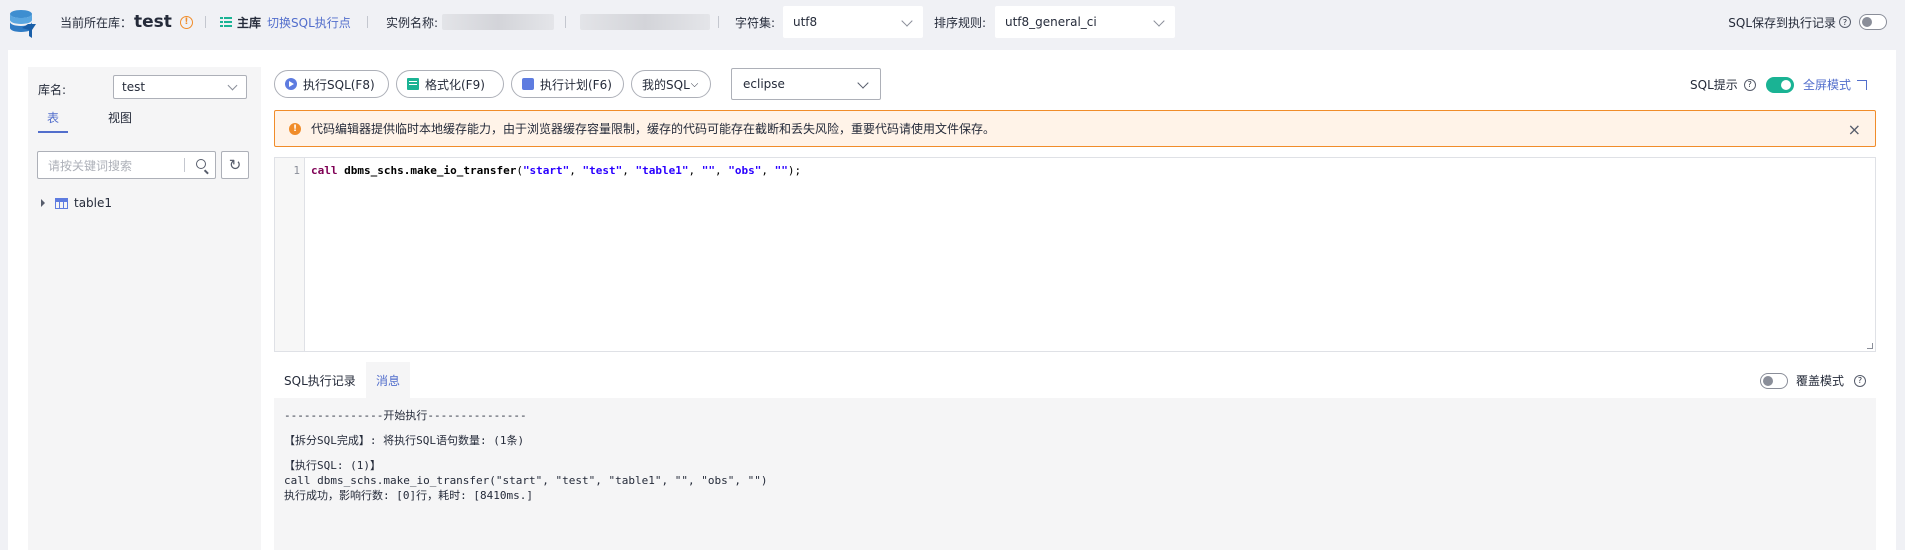 This screenshot has height=550, width=1905. Describe the element at coordinates (120, 121) in the screenshot. I see `tab-views: 视图` at that location.